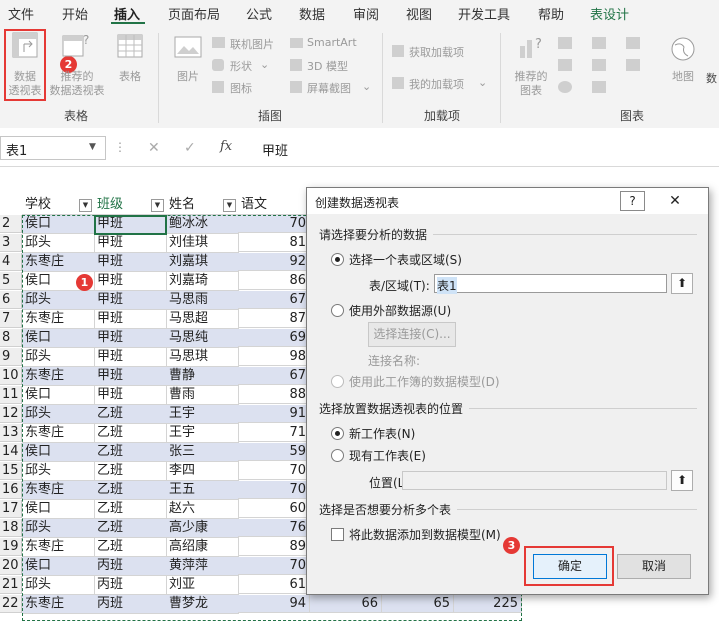 The image size is (719, 621). Describe the element at coordinates (274, 585) in the screenshot. I see `cell-chinese: 61` at that location.